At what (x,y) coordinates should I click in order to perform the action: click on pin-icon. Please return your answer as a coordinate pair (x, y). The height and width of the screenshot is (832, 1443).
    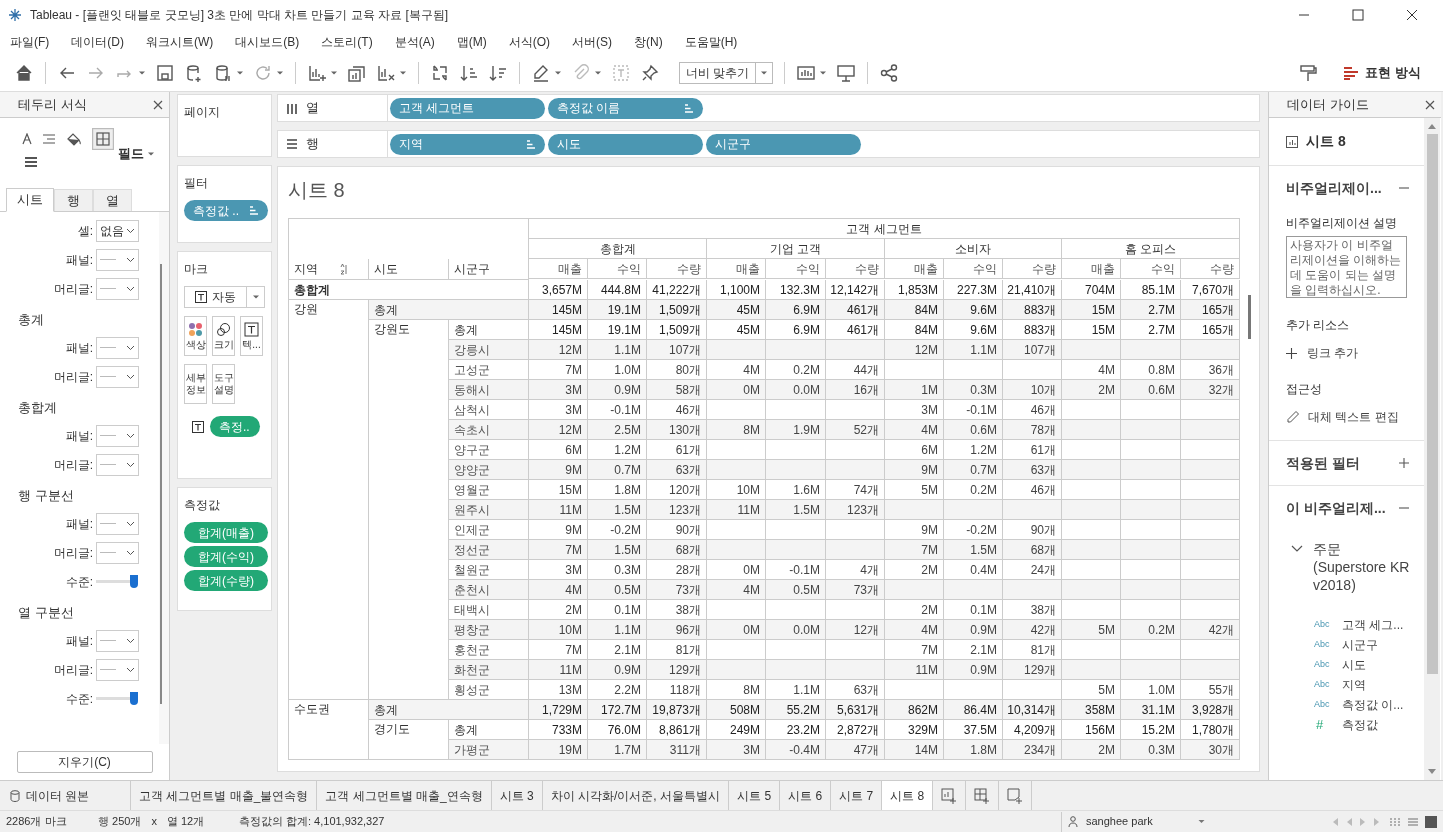
    Looking at the image, I should click on (650, 72).